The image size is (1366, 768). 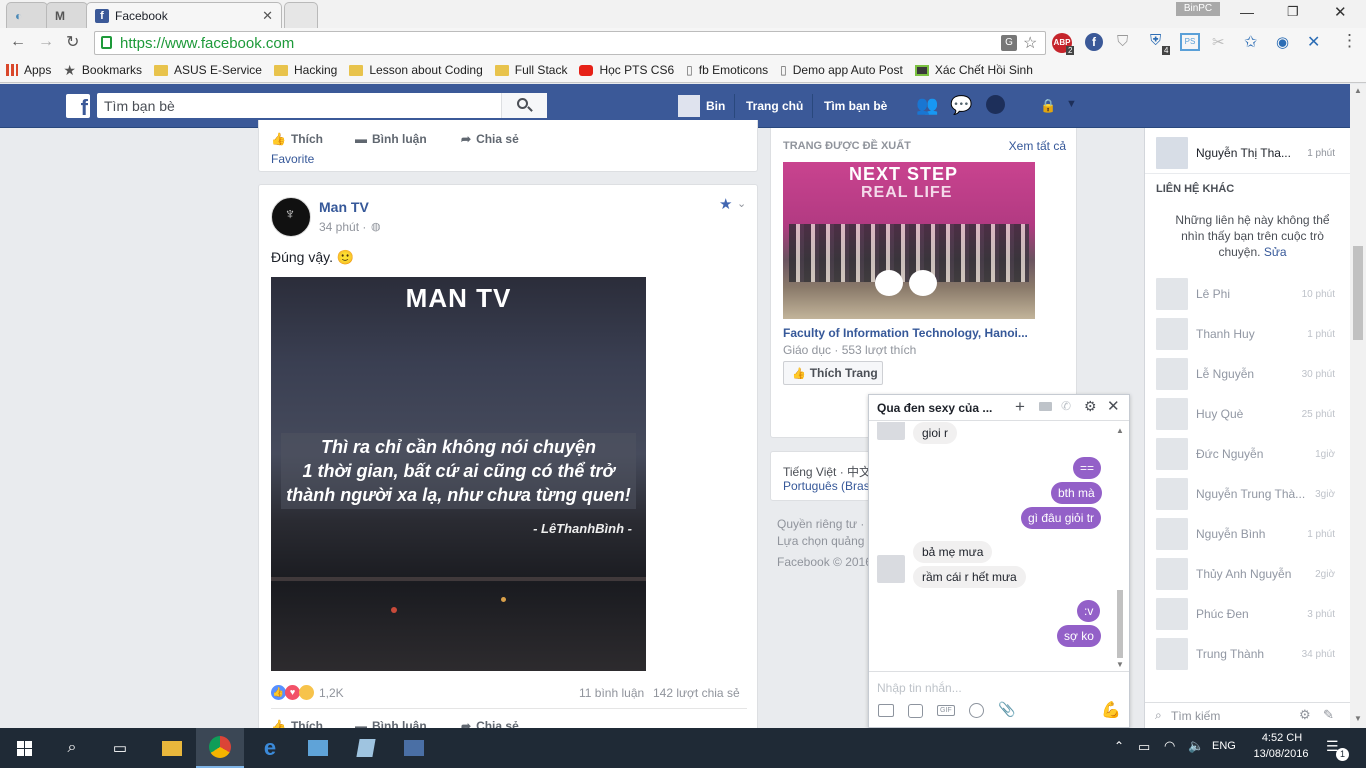 What do you see at coordinates (1340, 12) in the screenshot?
I see `close-window-icon: ✕` at bounding box center [1340, 12].